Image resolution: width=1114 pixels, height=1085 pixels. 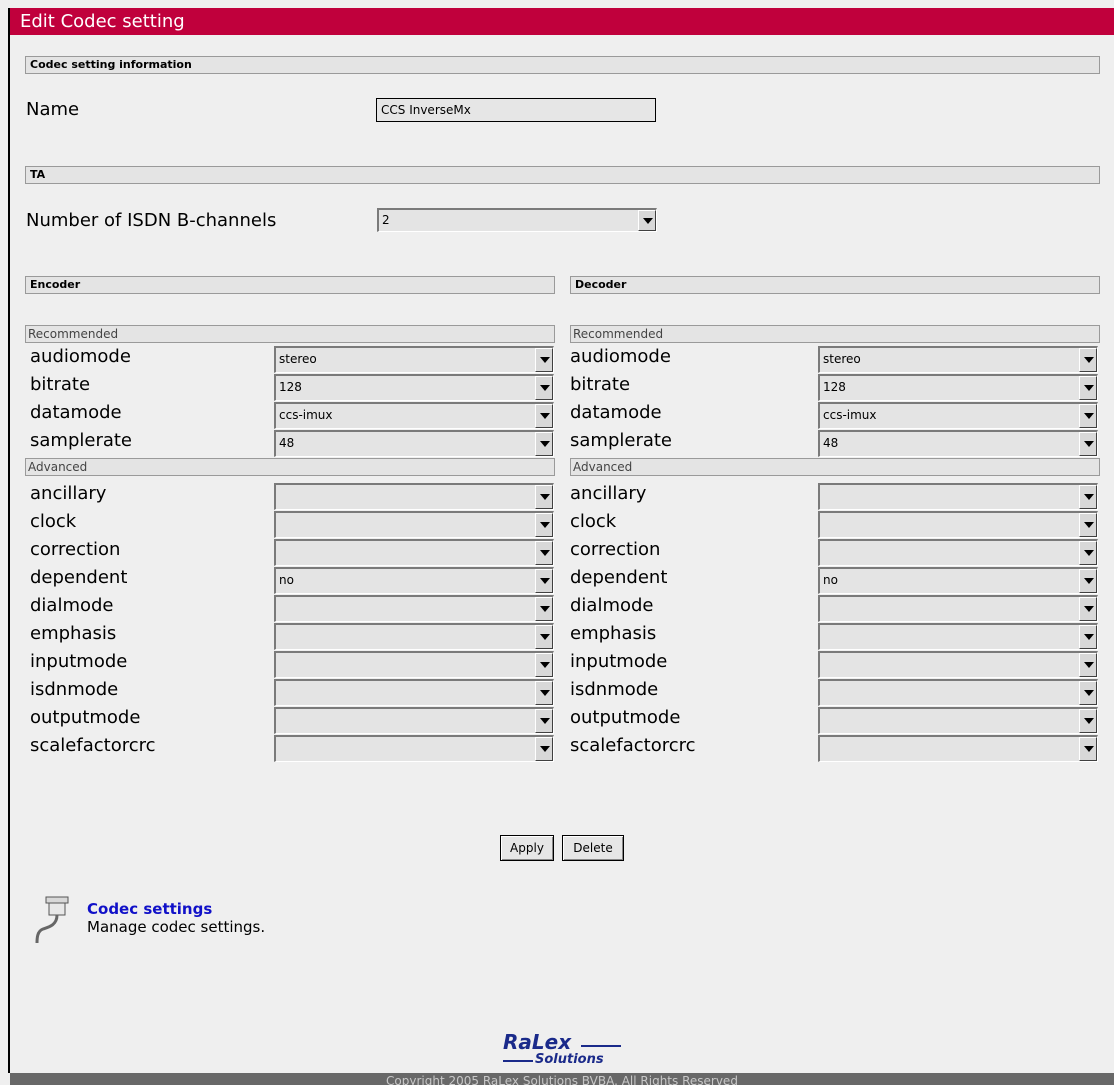 What do you see at coordinates (290, 387) in the screenshot?
I see `encoder-bitrate-value: 128` at bounding box center [290, 387].